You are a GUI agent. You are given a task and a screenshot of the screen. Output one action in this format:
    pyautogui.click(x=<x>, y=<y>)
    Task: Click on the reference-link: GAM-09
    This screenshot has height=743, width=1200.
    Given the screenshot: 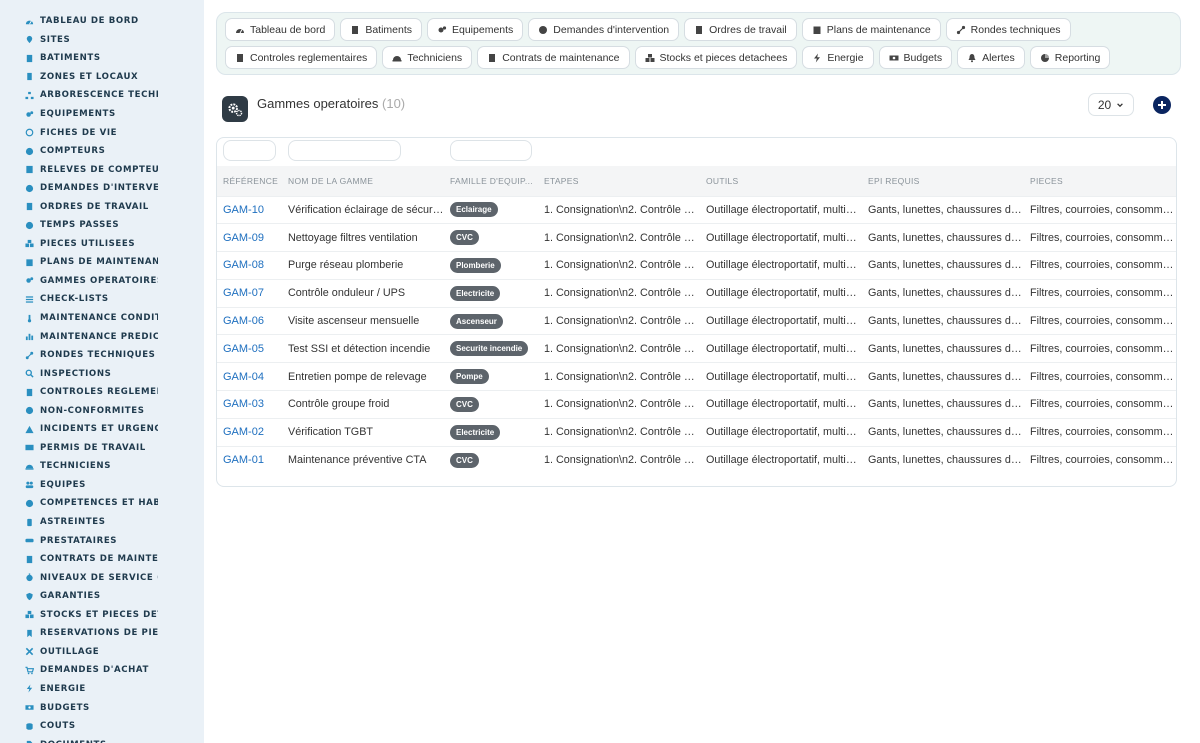 What is the action you would take?
    pyautogui.click(x=249, y=238)
    